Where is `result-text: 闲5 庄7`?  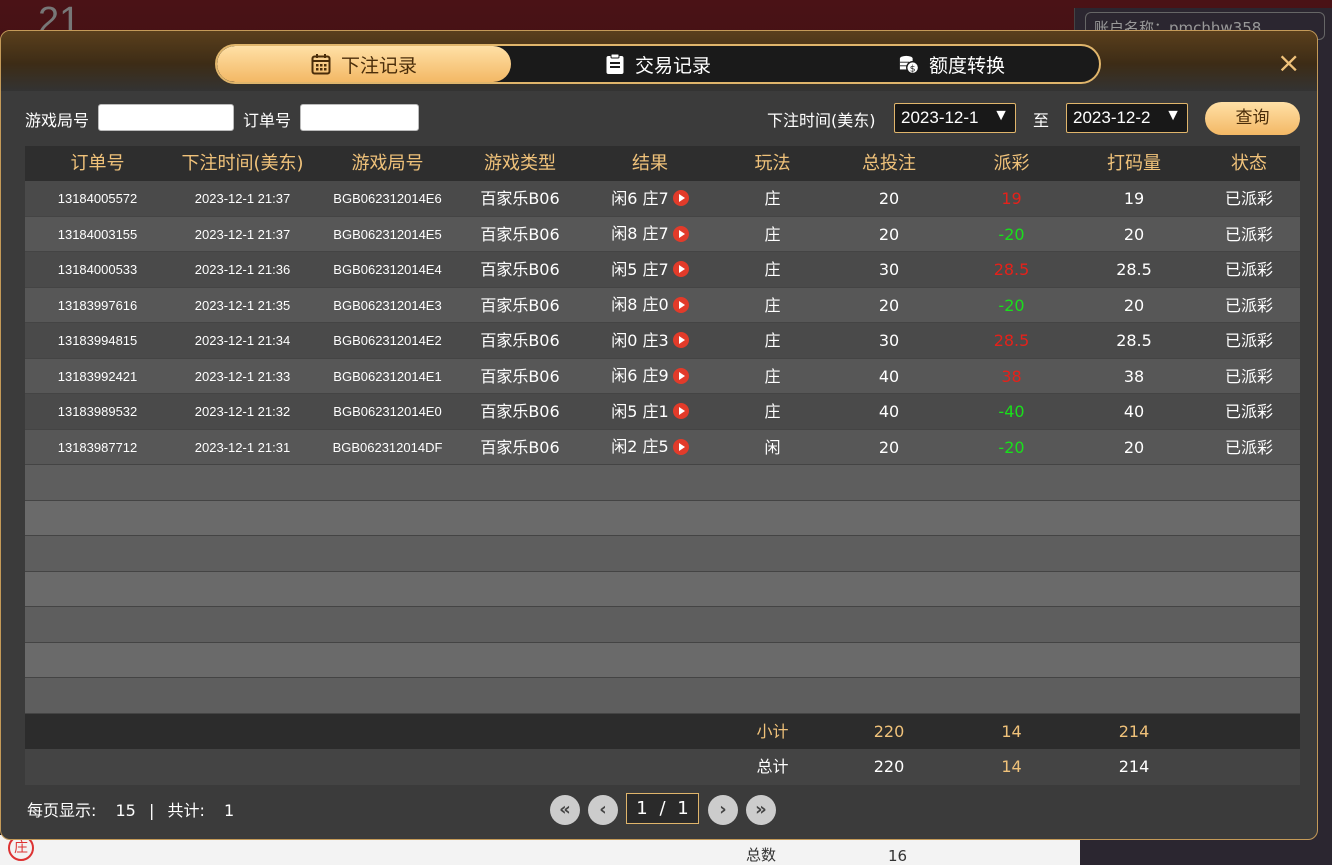 result-text: 闲5 庄7 is located at coordinates (640, 269).